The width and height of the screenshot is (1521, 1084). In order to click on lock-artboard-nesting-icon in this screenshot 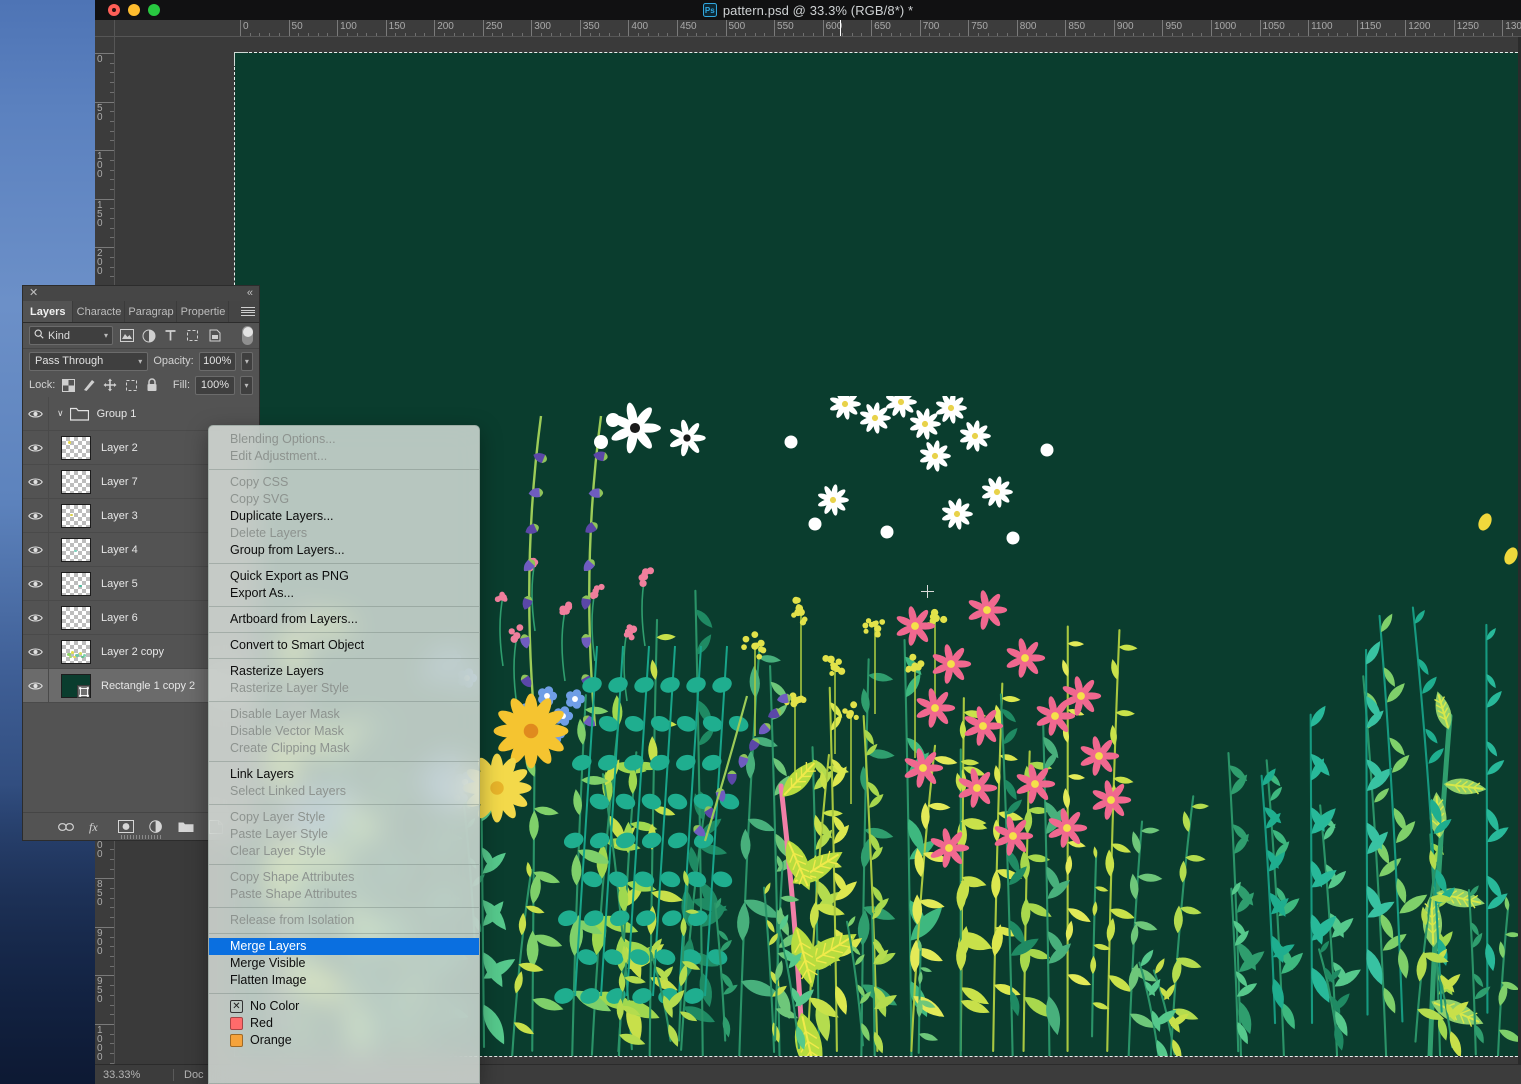, I will do `click(131, 385)`.